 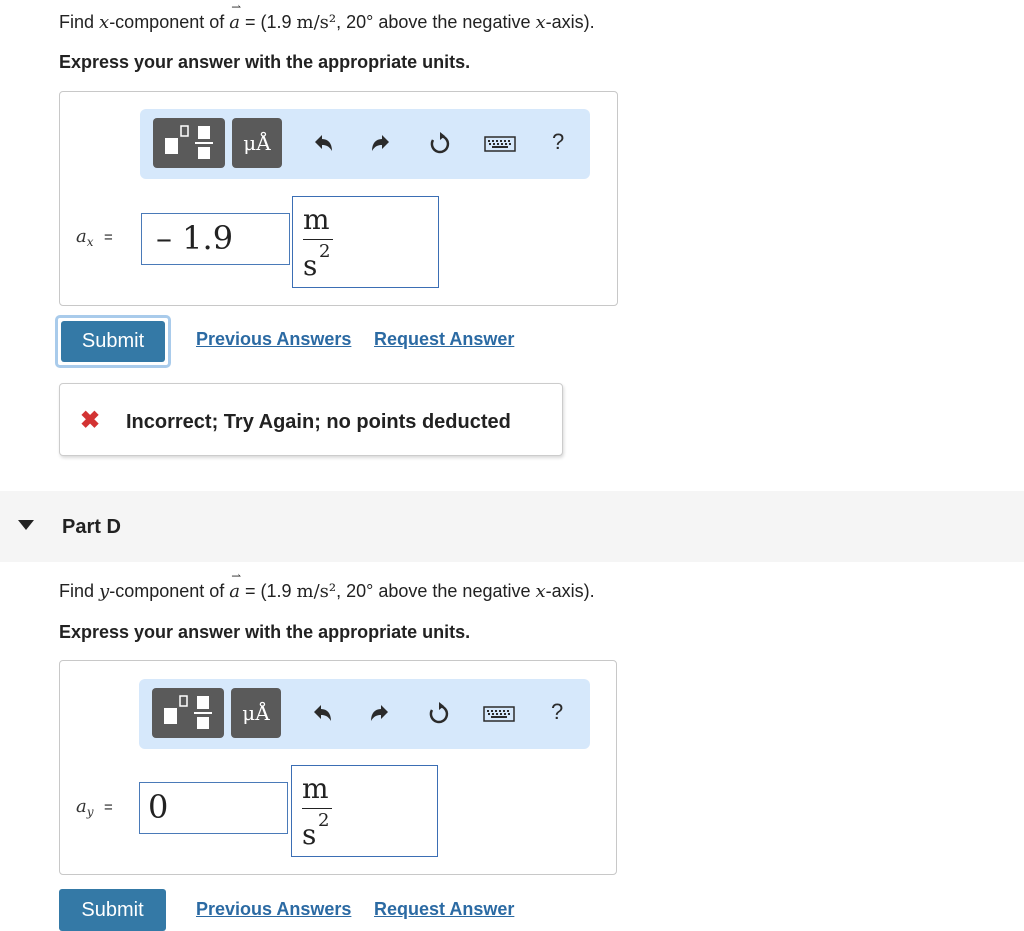 What do you see at coordinates (94, 238) in the screenshot?
I see `variable-label: ax =` at bounding box center [94, 238].